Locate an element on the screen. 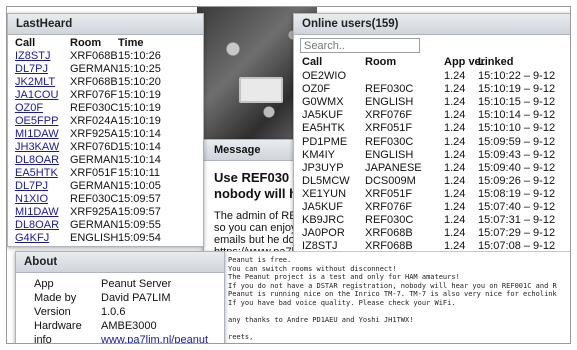  room-cell: XRF076F is located at coordinates (94, 95).